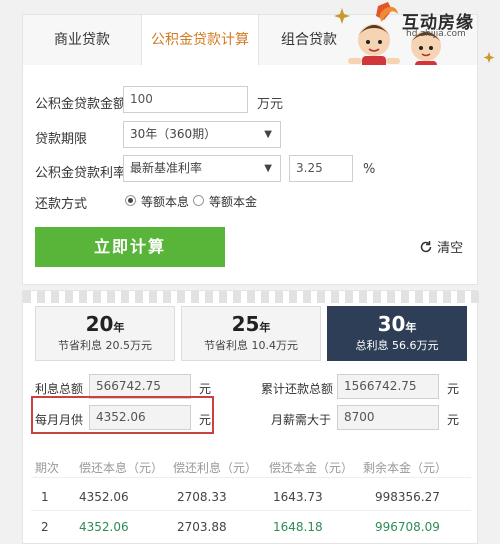 The width and height of the screenshot is (500, 544). Describe the element at coordinates (99, 324) in the screenshot. I see `year-20-value: 20` at that location.